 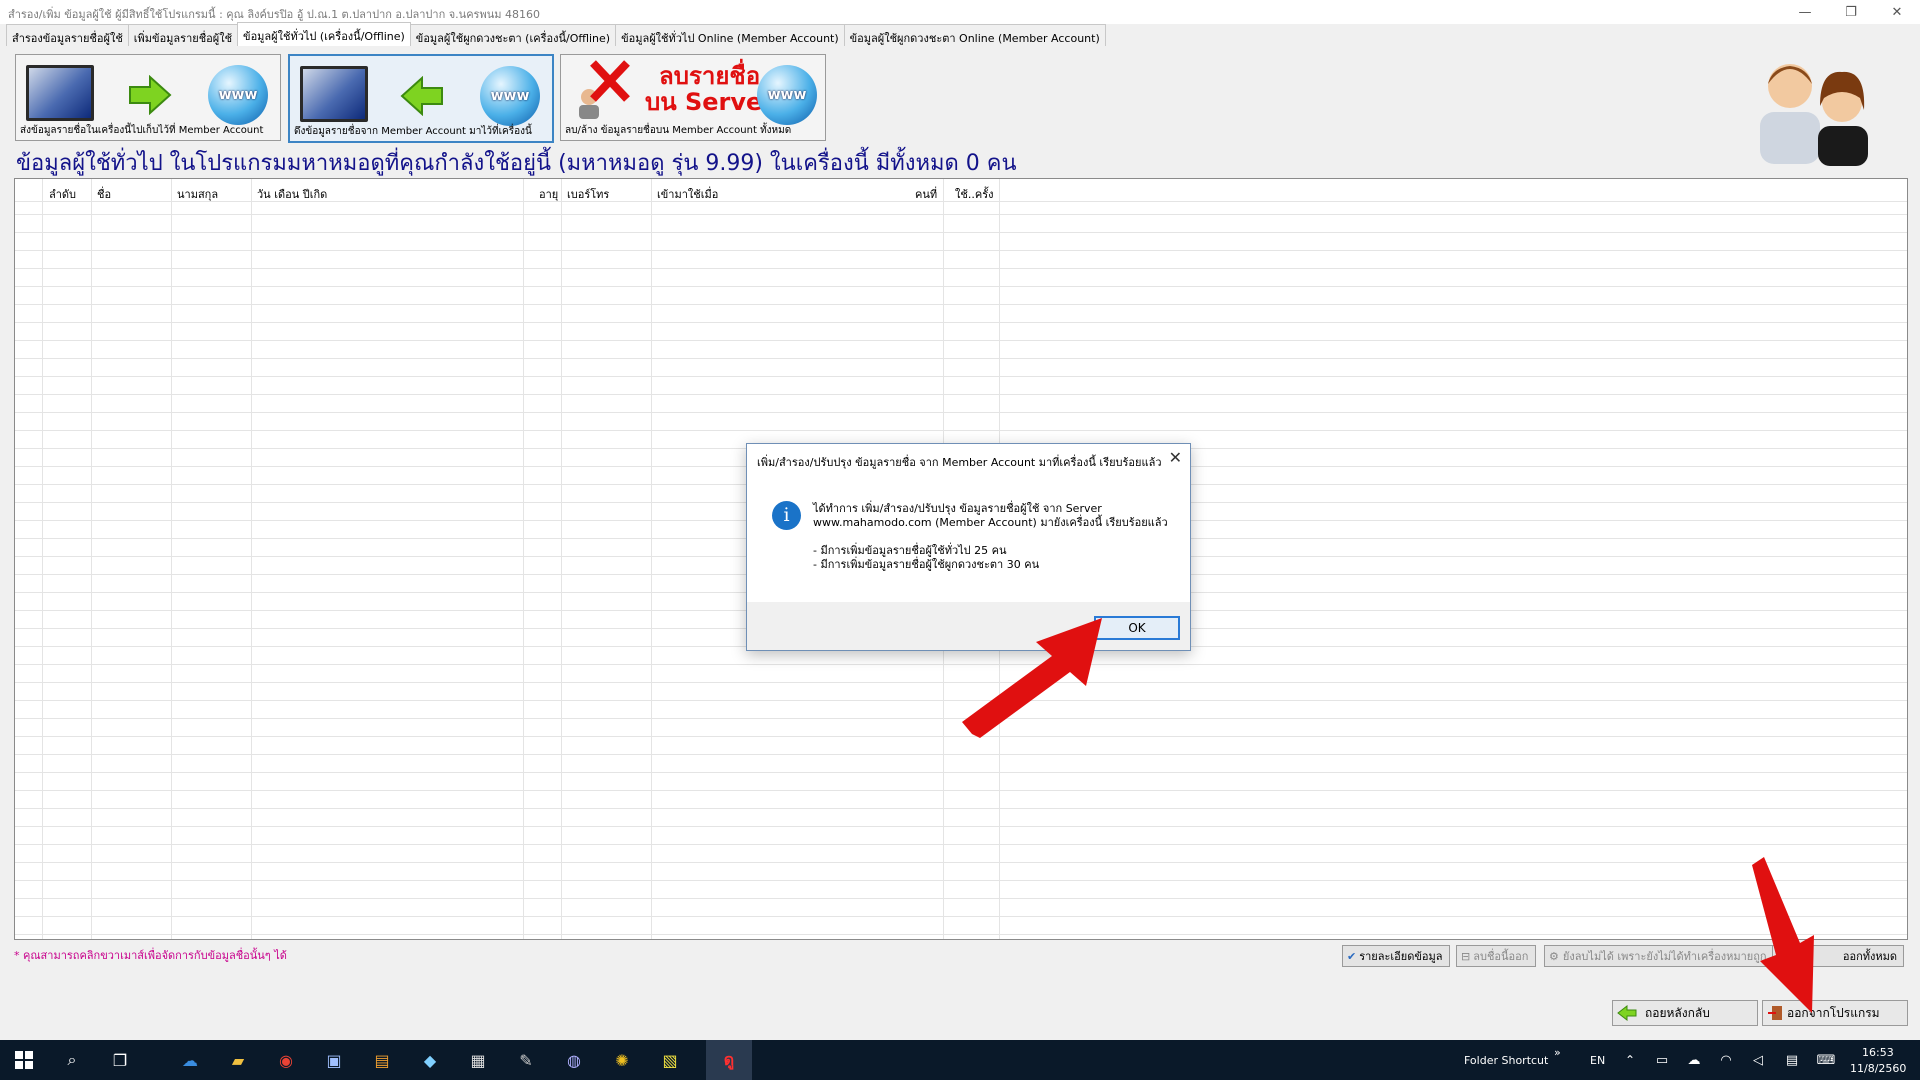 What do you see at coordinates (622, 1060) in the screenshot?
I see `app-icon: ✺` at bounding box center [622, 1060].